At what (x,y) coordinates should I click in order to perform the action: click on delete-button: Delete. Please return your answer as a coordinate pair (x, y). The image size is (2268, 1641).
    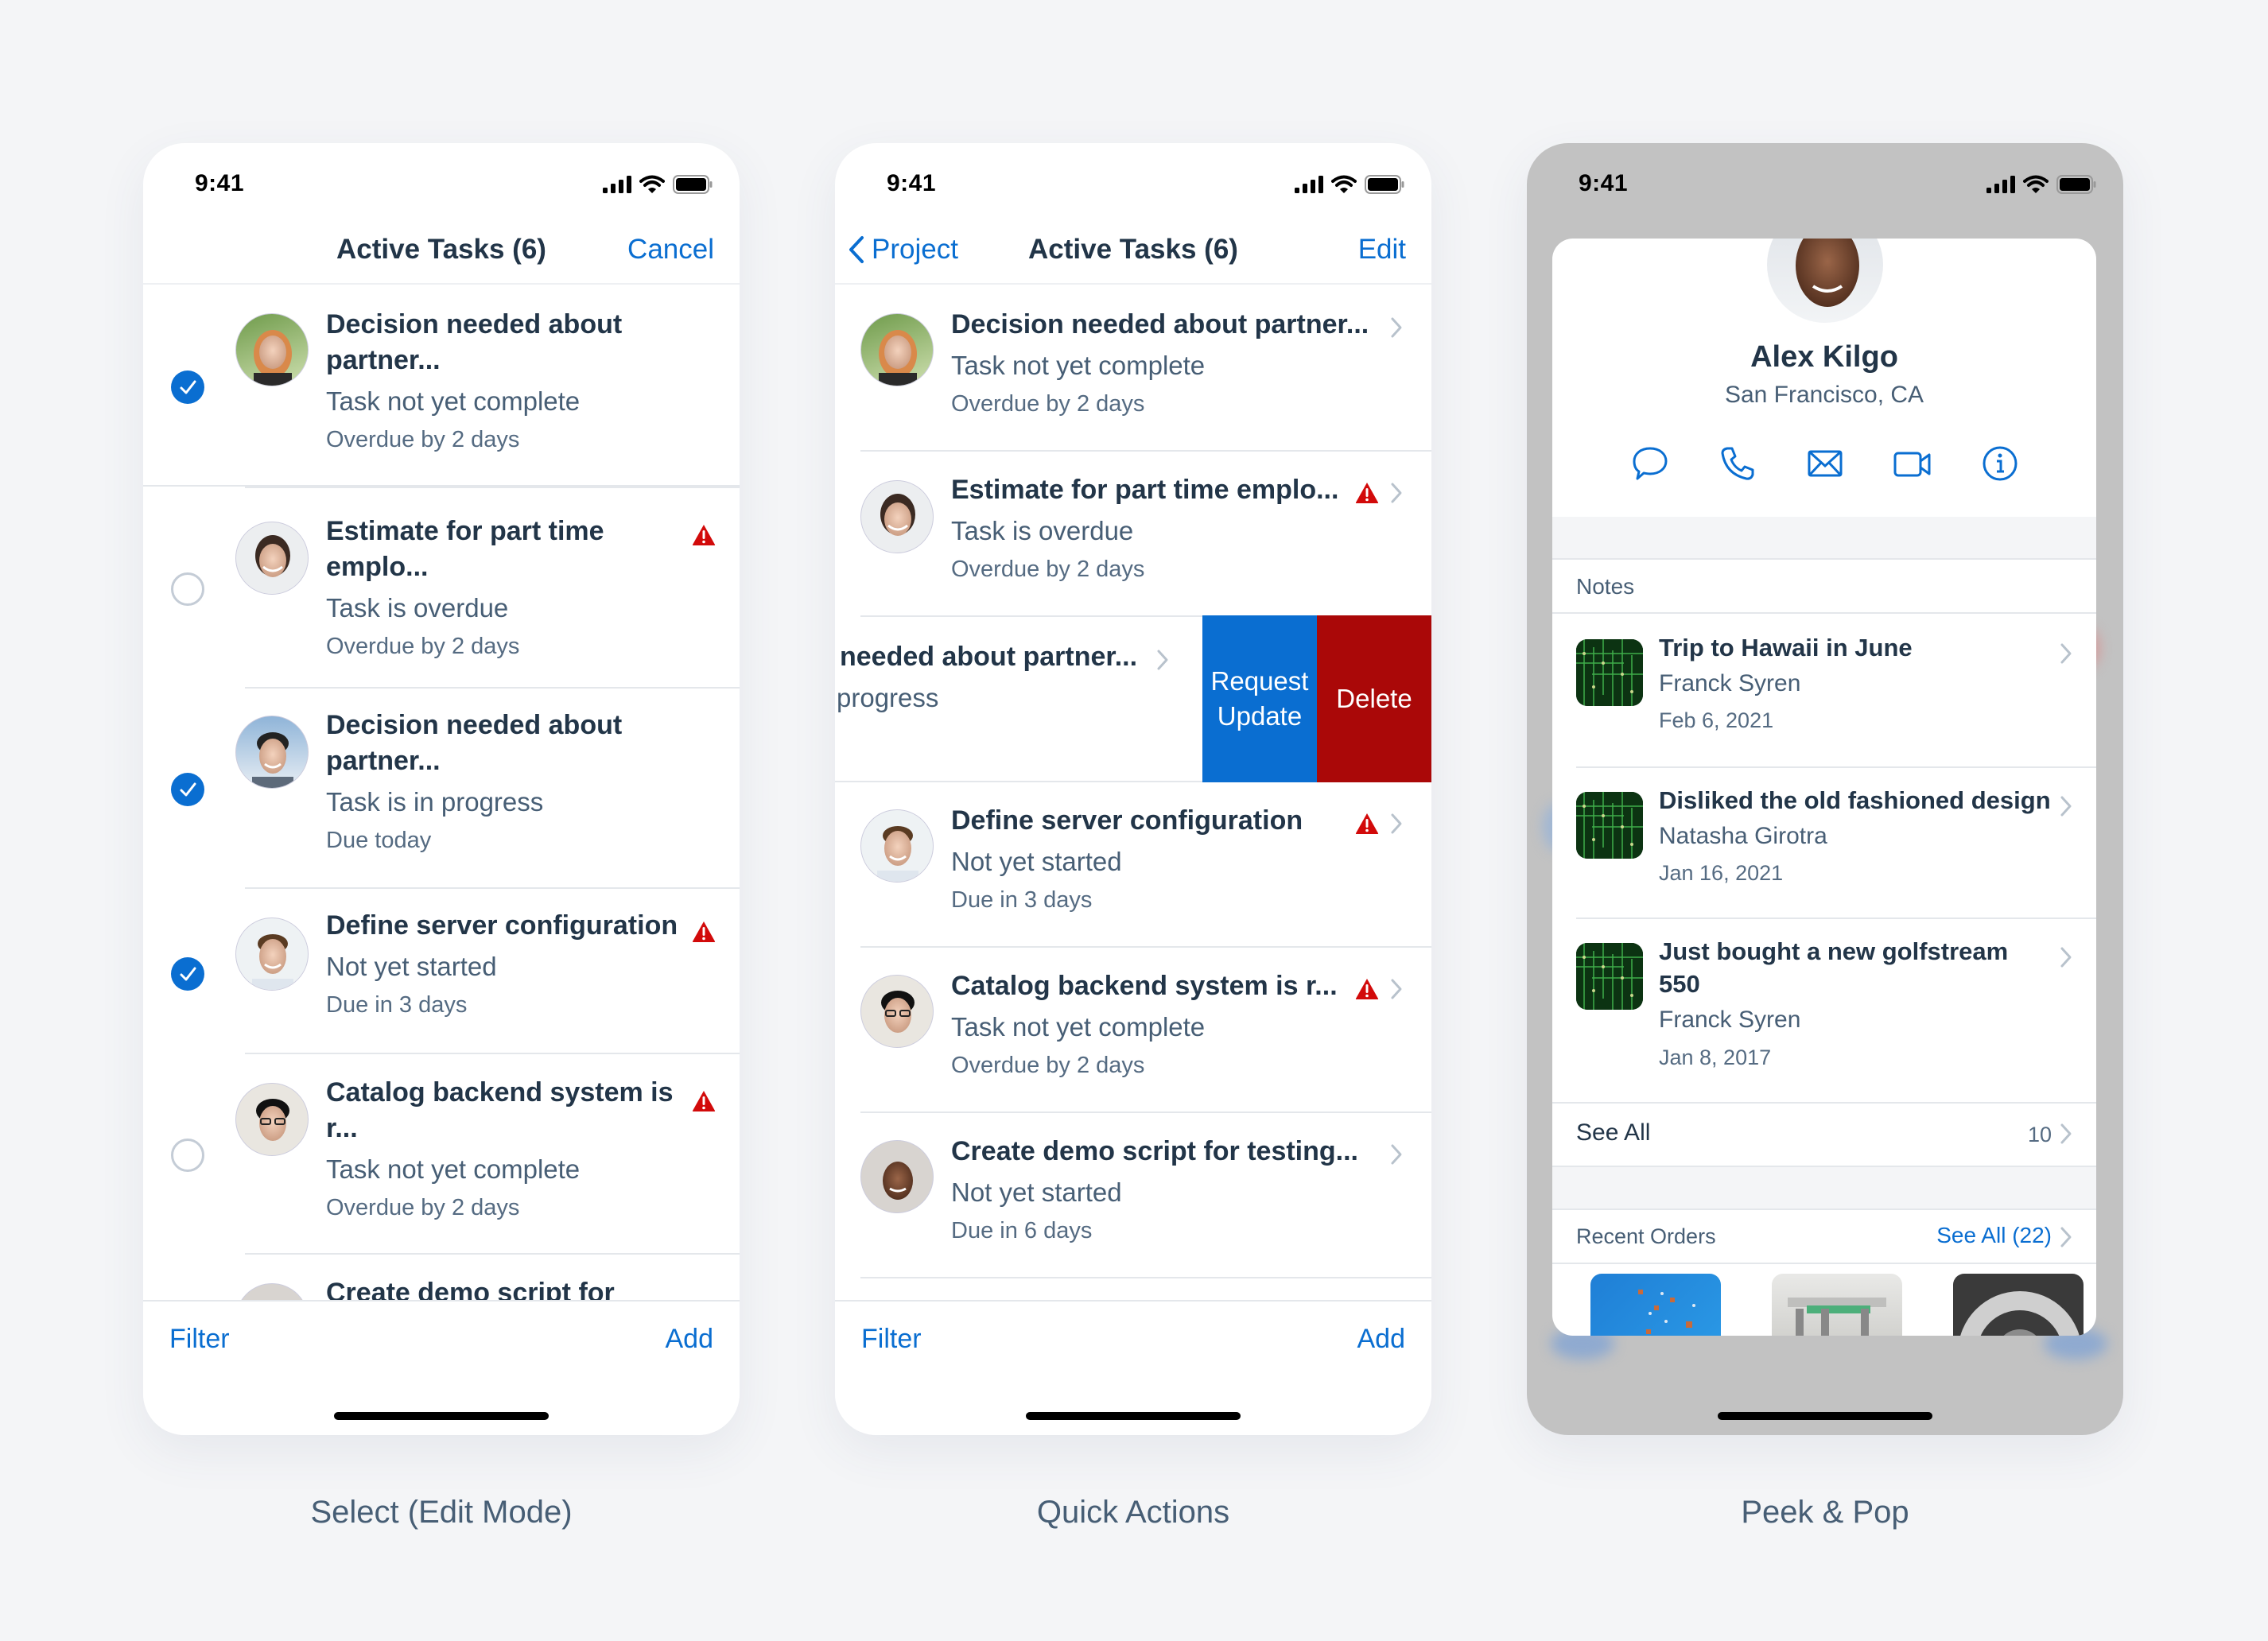
    Looking at the image, I should click on (1374, 698).